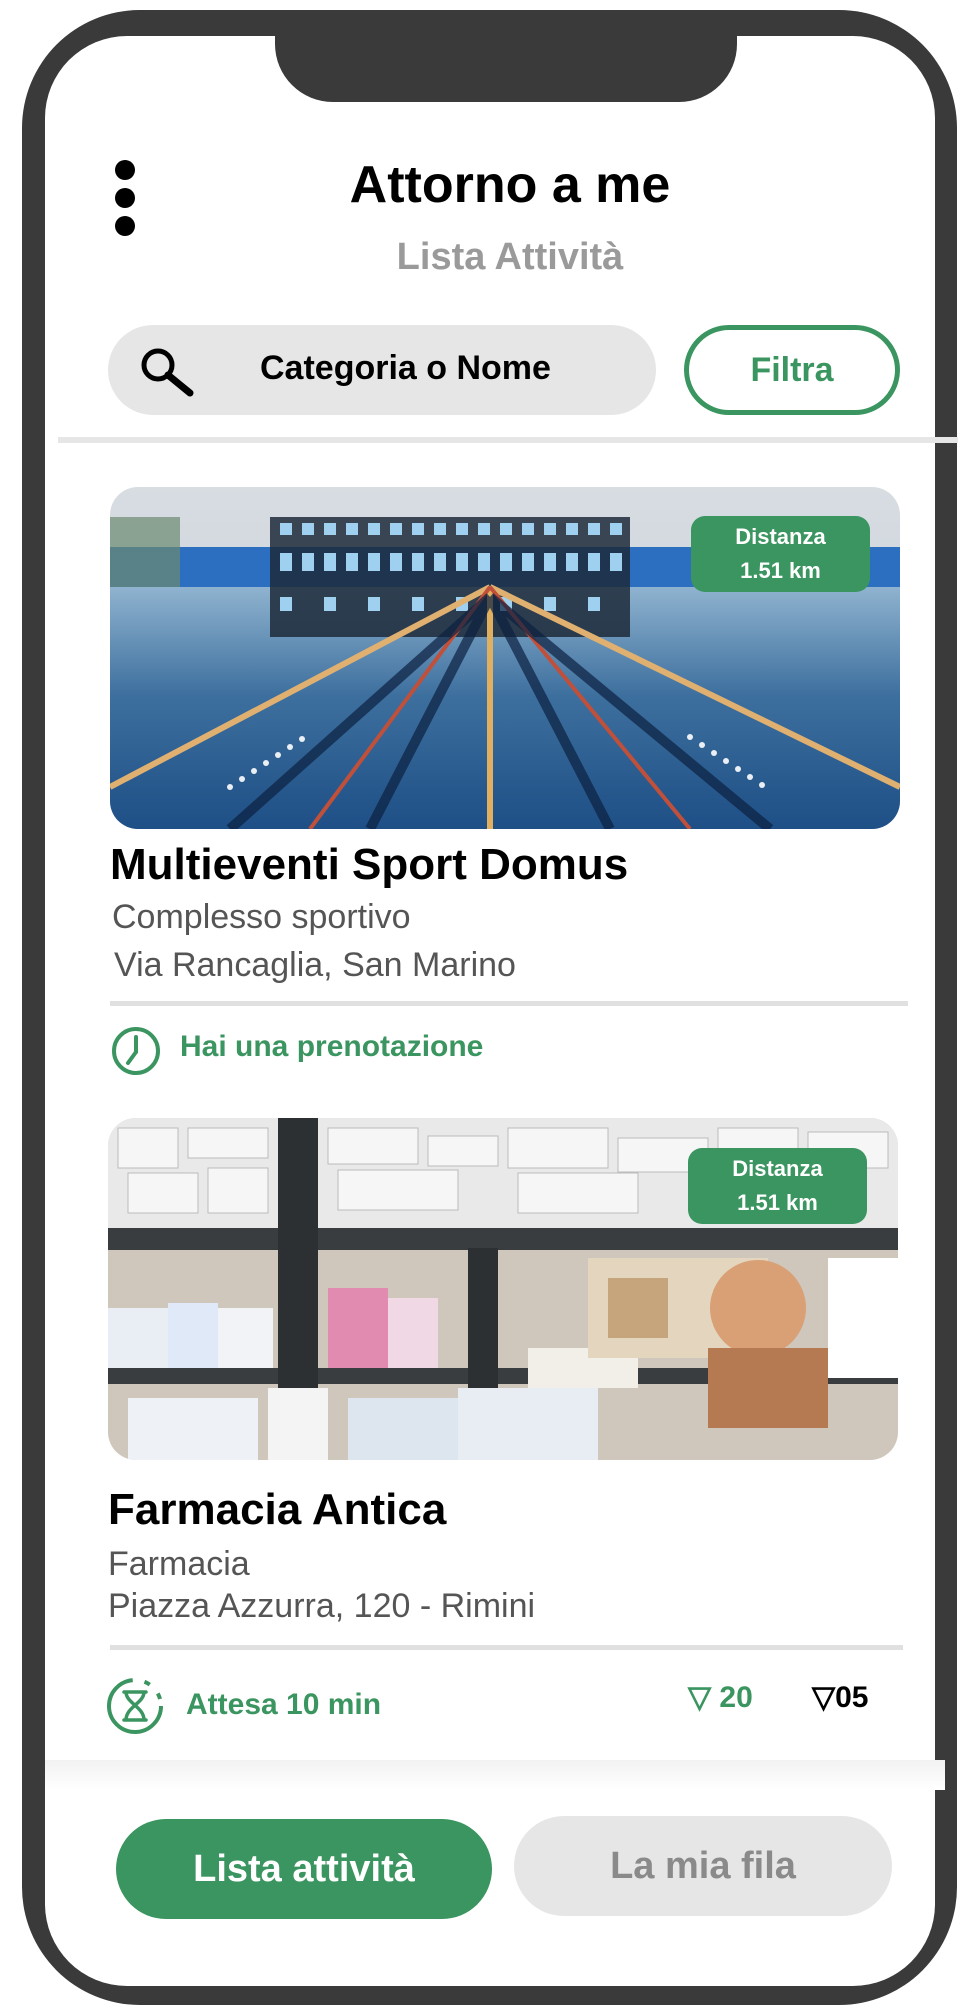  Describe the element at coordinates (135, 1706) in the screenshot. I see `hourglass-icon` at that location.